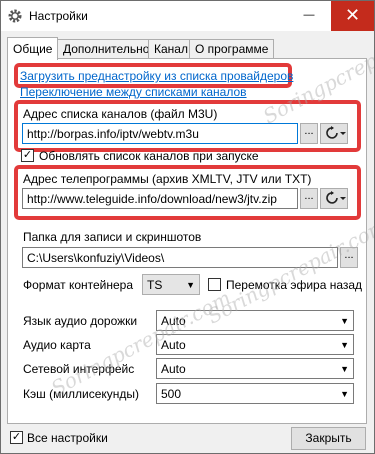 The image size is (375, 454). What do you see at coordinates (133, 92) in the screenshot?
I see `switch-lists-link: Переключение между списками каналов` at bounding box center [133, 92].